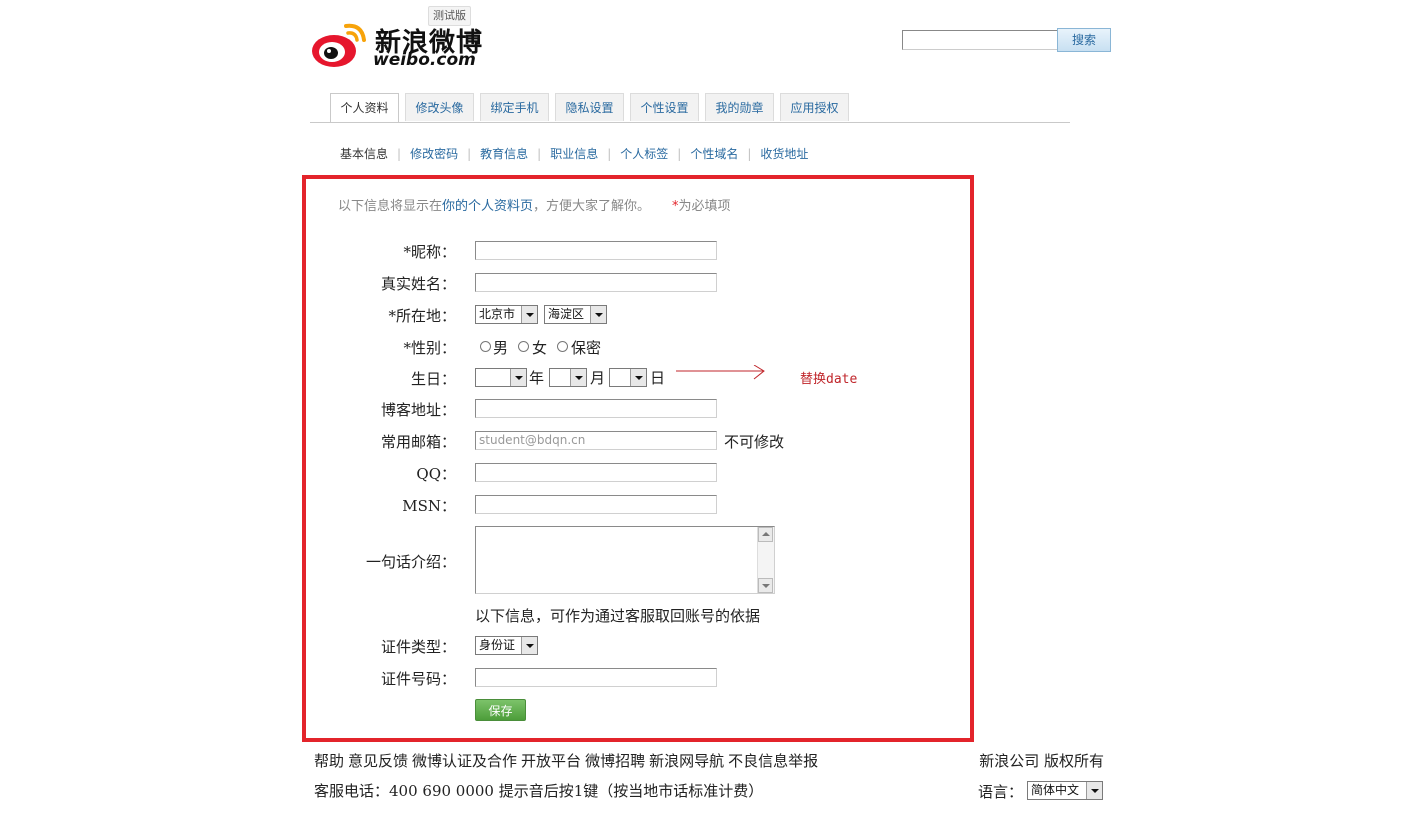  What do you see at coordinates (562, 346) in the screenshot?
I see `gender-radio-secret` at bounding box center [562, 346].